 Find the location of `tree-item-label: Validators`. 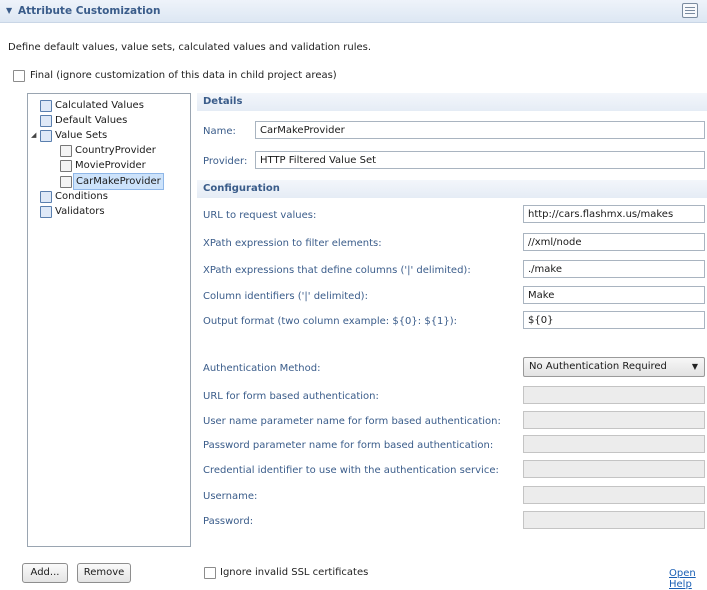

tree-item-label: Validators is located at coordinates (80, 211).